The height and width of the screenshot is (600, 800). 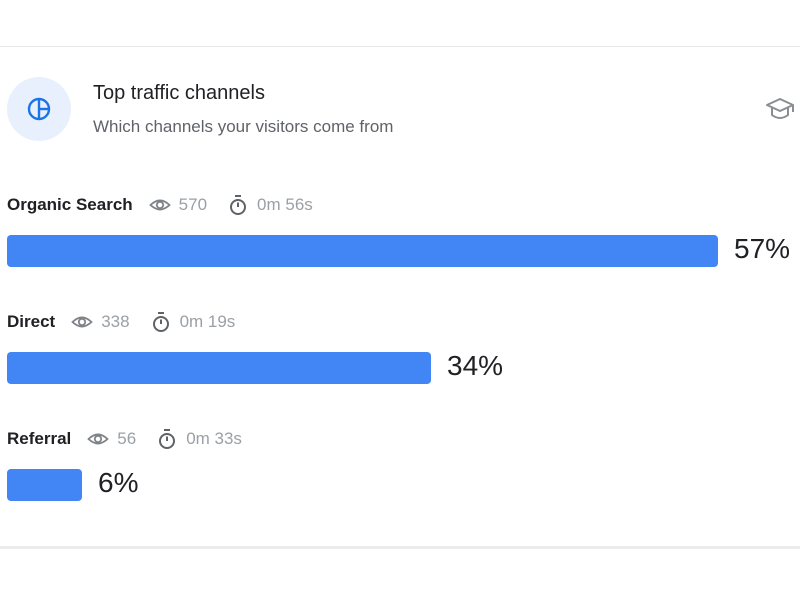 What do you see at coordinates (179, 93) in the screenshot?
I see `card-title: Top traffic channels` at bounding box center [179, 93].